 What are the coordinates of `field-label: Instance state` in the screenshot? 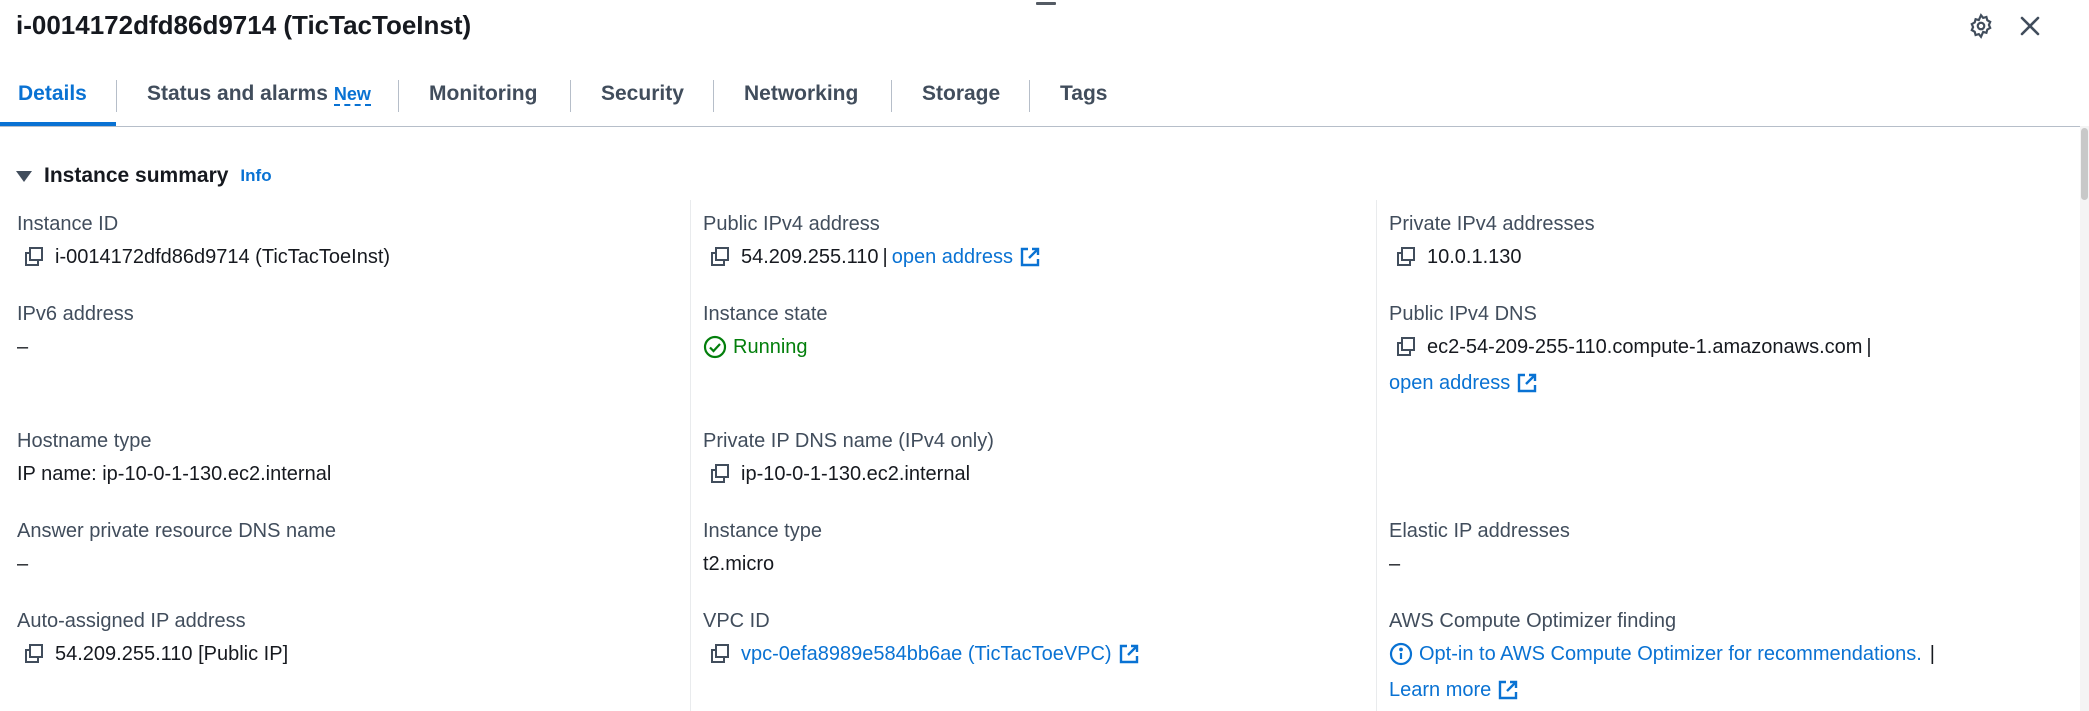 It's located at (765, 314).